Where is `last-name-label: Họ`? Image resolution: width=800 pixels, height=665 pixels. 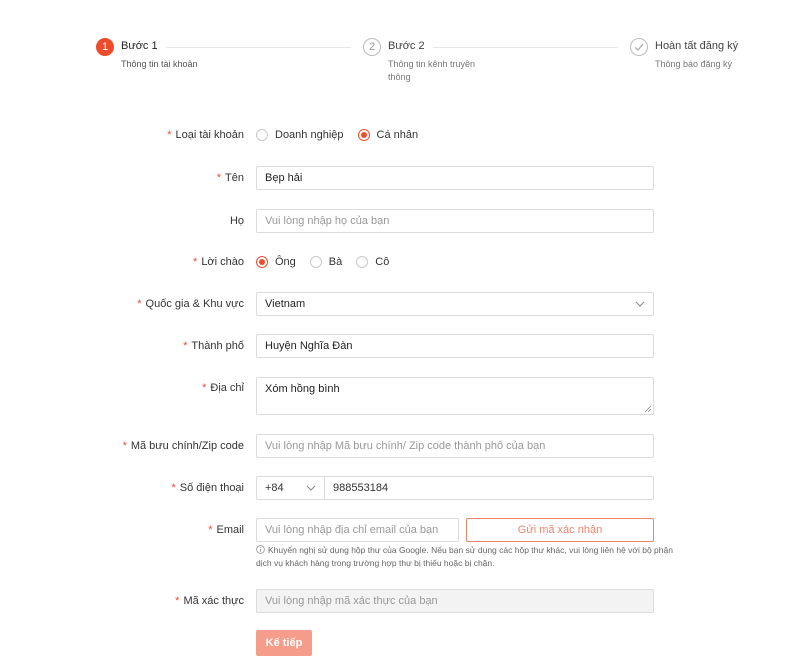 last-name-label: Họ is located at coordinates (236, 221).